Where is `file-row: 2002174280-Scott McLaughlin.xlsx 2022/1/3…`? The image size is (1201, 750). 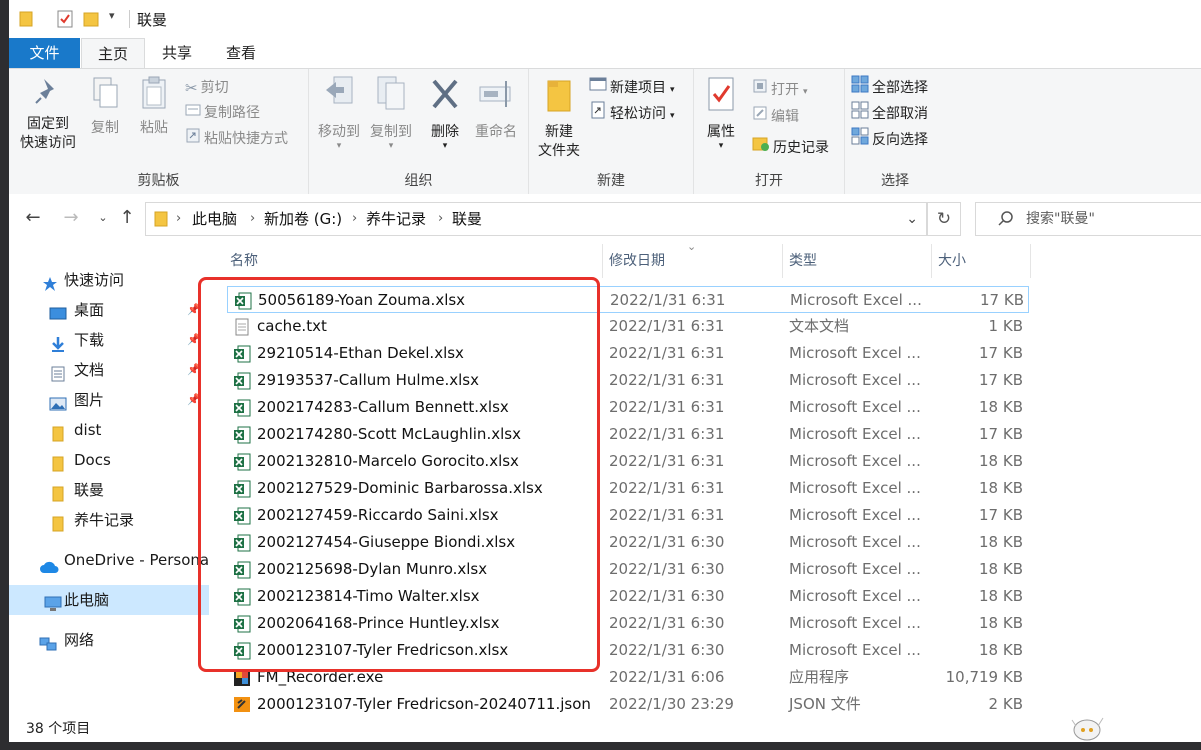
file-row: 2002174280-Scott McLaughlin.xlsx 2022/1/3… is located at coordinates (627, 434).